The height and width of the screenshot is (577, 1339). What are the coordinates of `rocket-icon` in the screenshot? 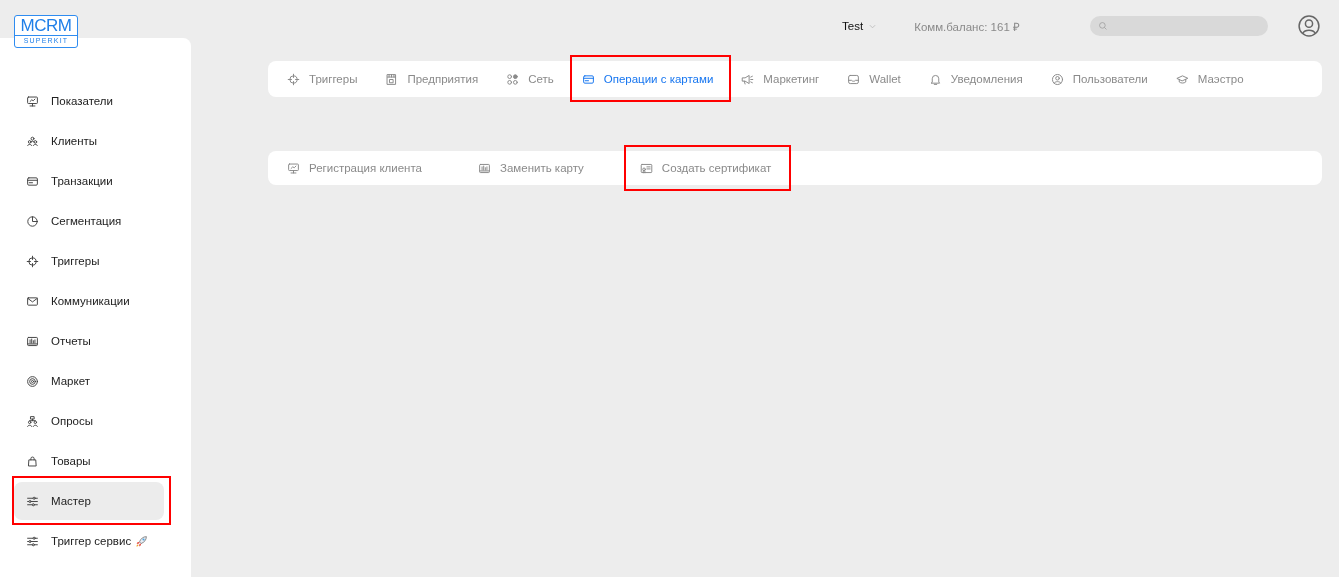 It's located at (142, 541).